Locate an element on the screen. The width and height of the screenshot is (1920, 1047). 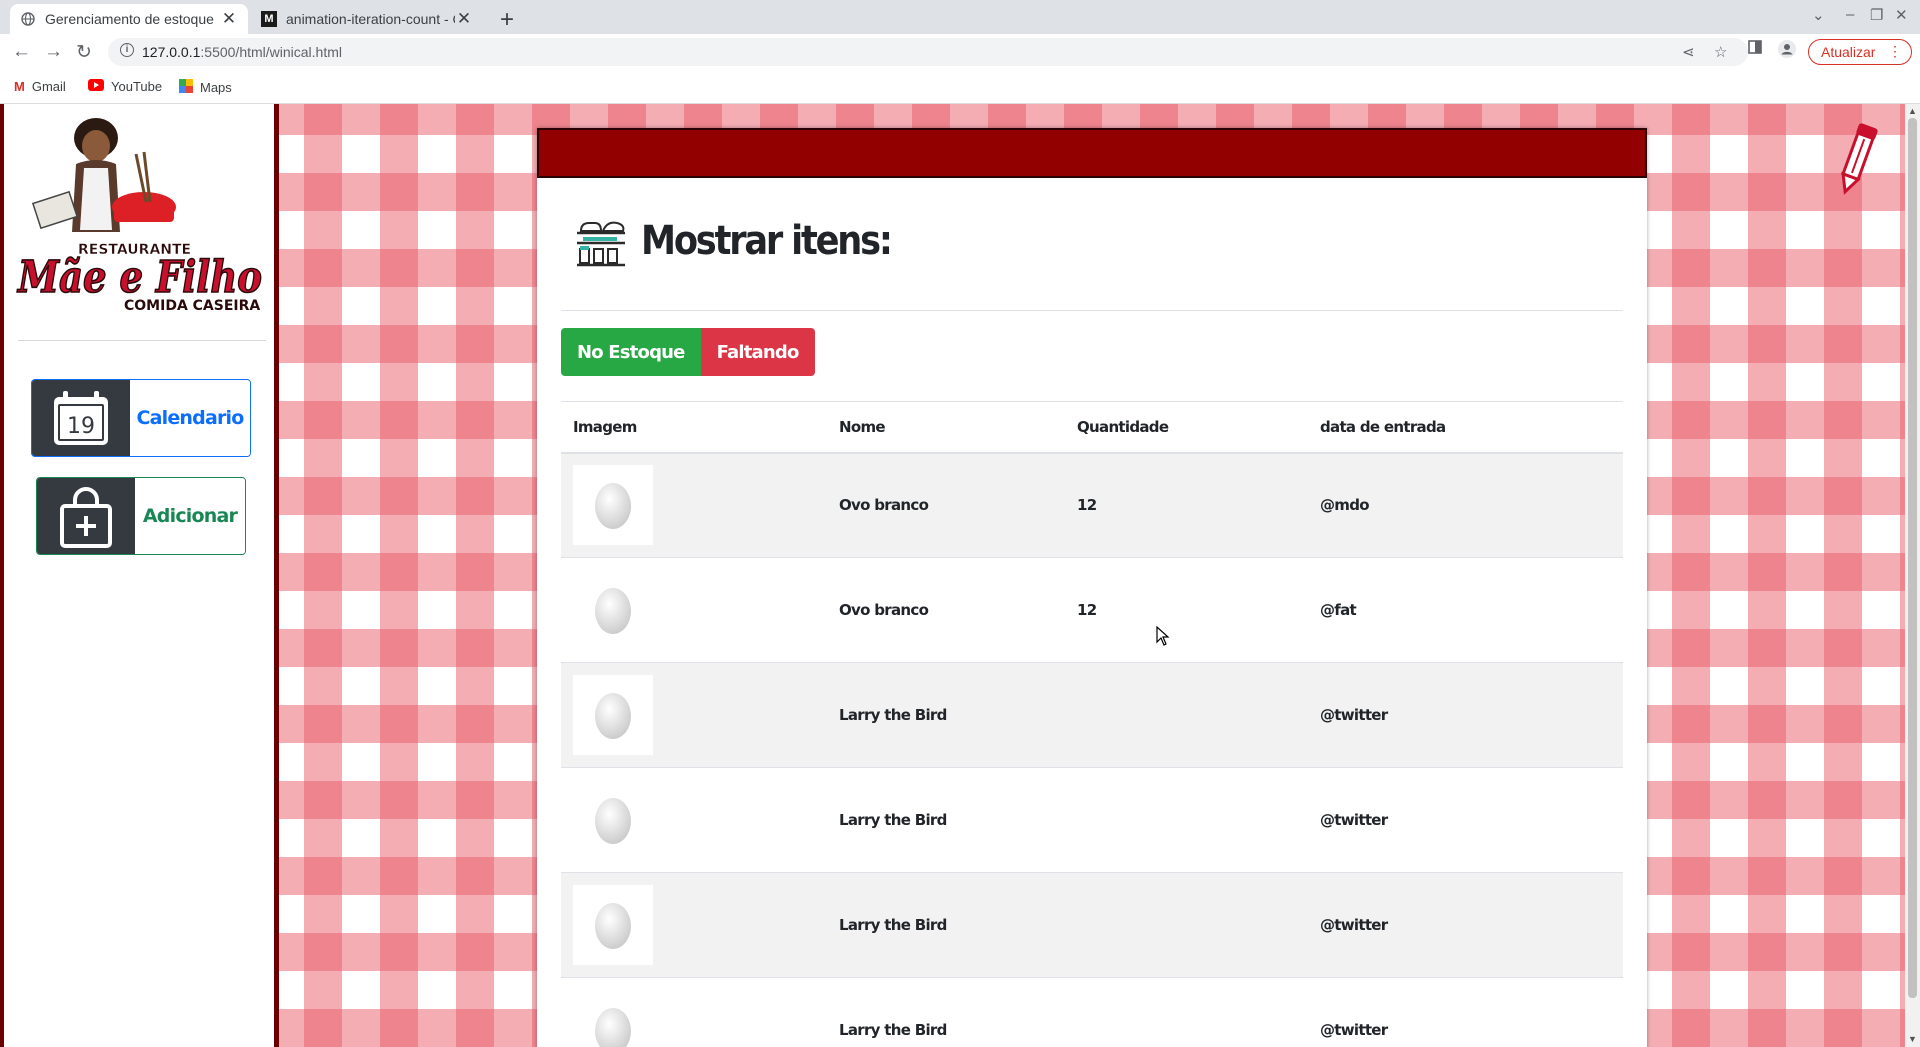
header-image: Imagem is located at coordinates (694, 427).